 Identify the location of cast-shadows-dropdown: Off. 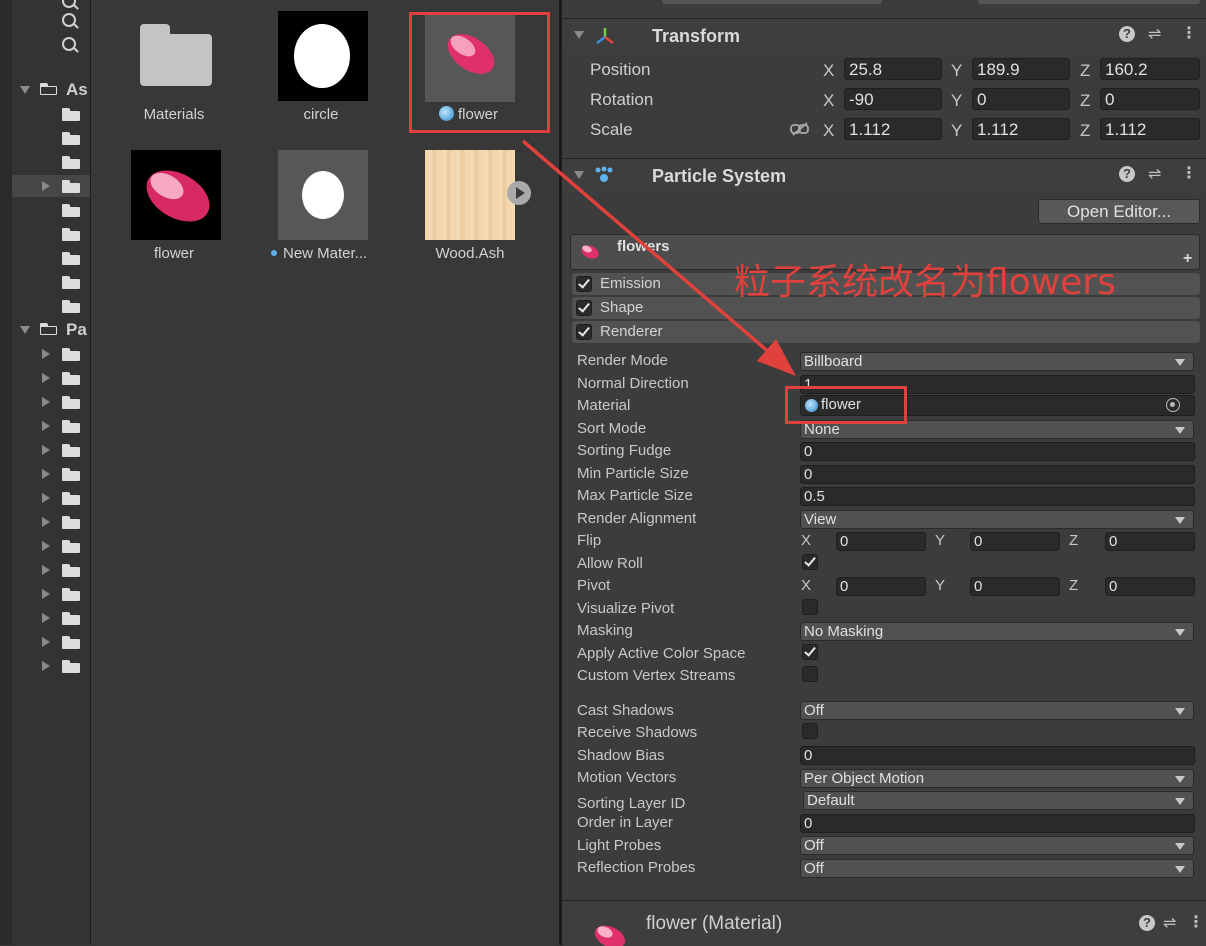
(997, 710).